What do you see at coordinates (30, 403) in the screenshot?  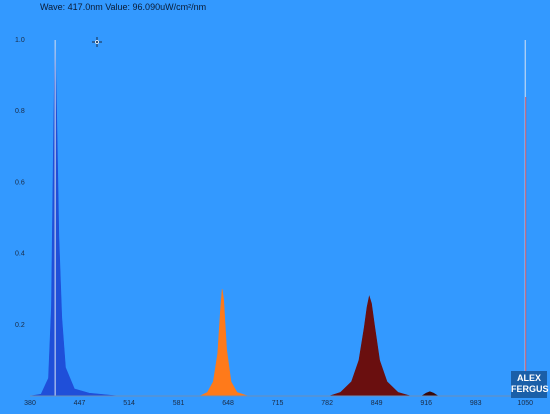 I see `x-tick-label: 380` at bounding box center [30, 403].